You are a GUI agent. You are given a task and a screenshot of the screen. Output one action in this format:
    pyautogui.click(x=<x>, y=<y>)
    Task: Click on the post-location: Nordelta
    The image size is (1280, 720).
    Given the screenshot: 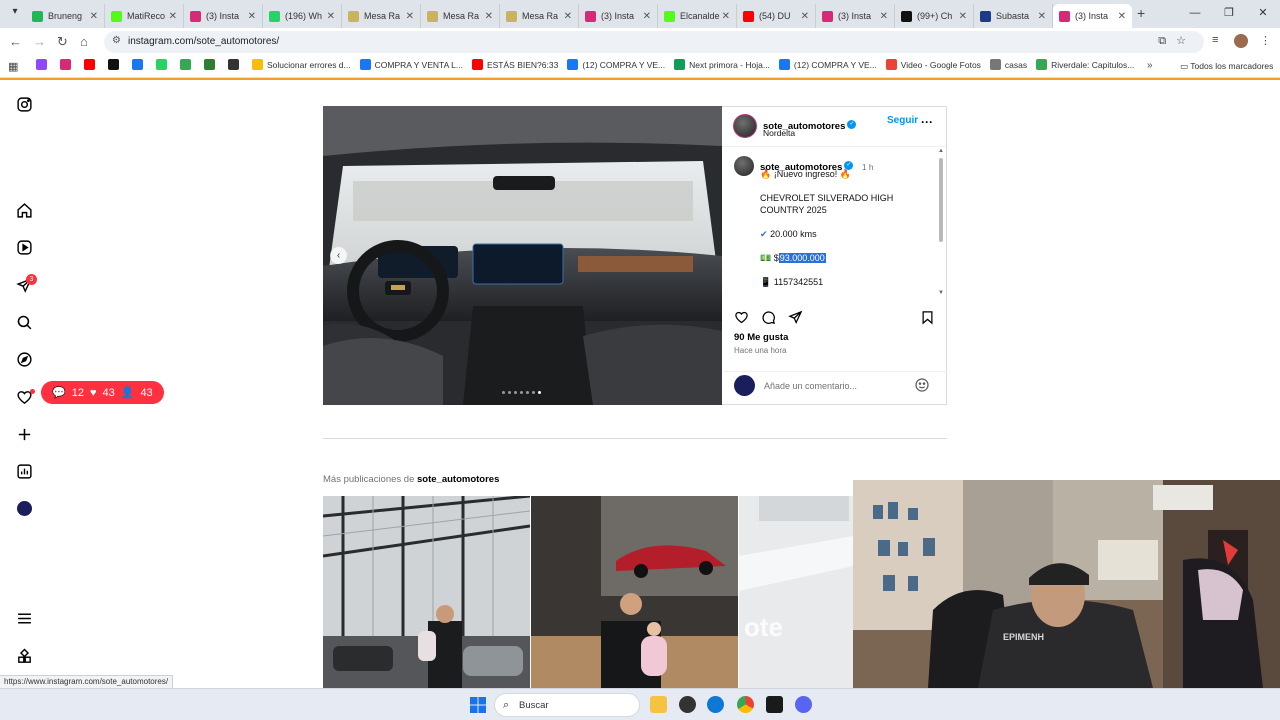 What is the action you would take?
    pyautogui.click(x=779, y=133)
    